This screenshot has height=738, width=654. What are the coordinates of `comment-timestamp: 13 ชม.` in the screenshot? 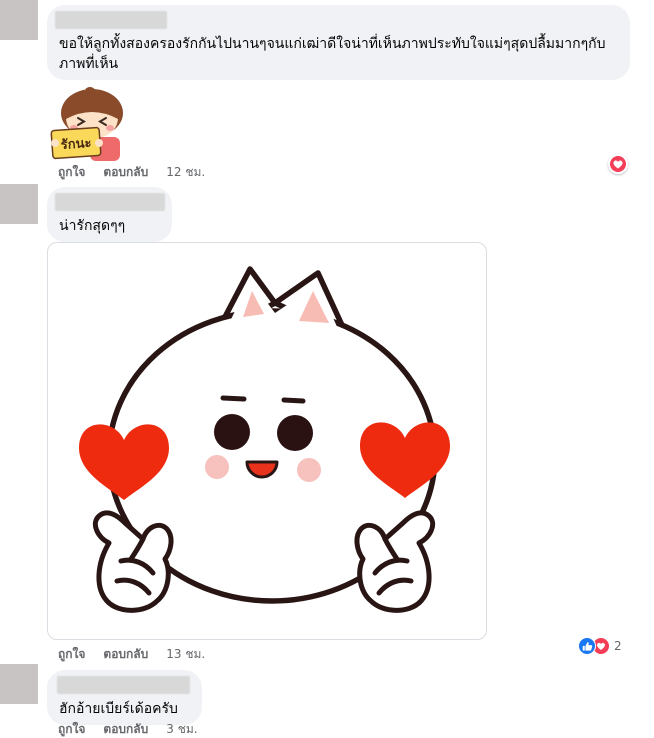 It's located at (185, 654).